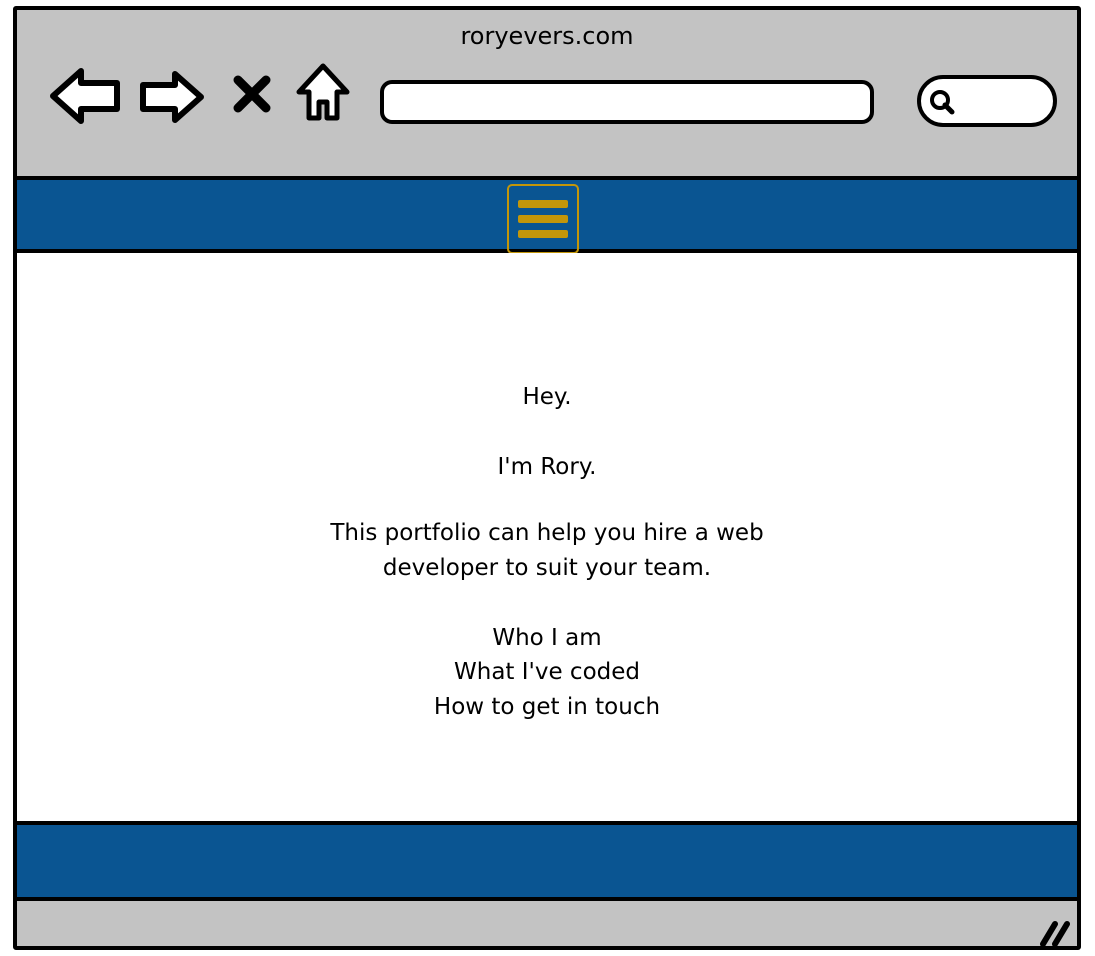 This screenshot has height=956, width=1095. What do you see at coordinates (547, 672) in the screenshot?
I see `what-ive-coded-link: What I've coded` at bounding box center [547, 672].